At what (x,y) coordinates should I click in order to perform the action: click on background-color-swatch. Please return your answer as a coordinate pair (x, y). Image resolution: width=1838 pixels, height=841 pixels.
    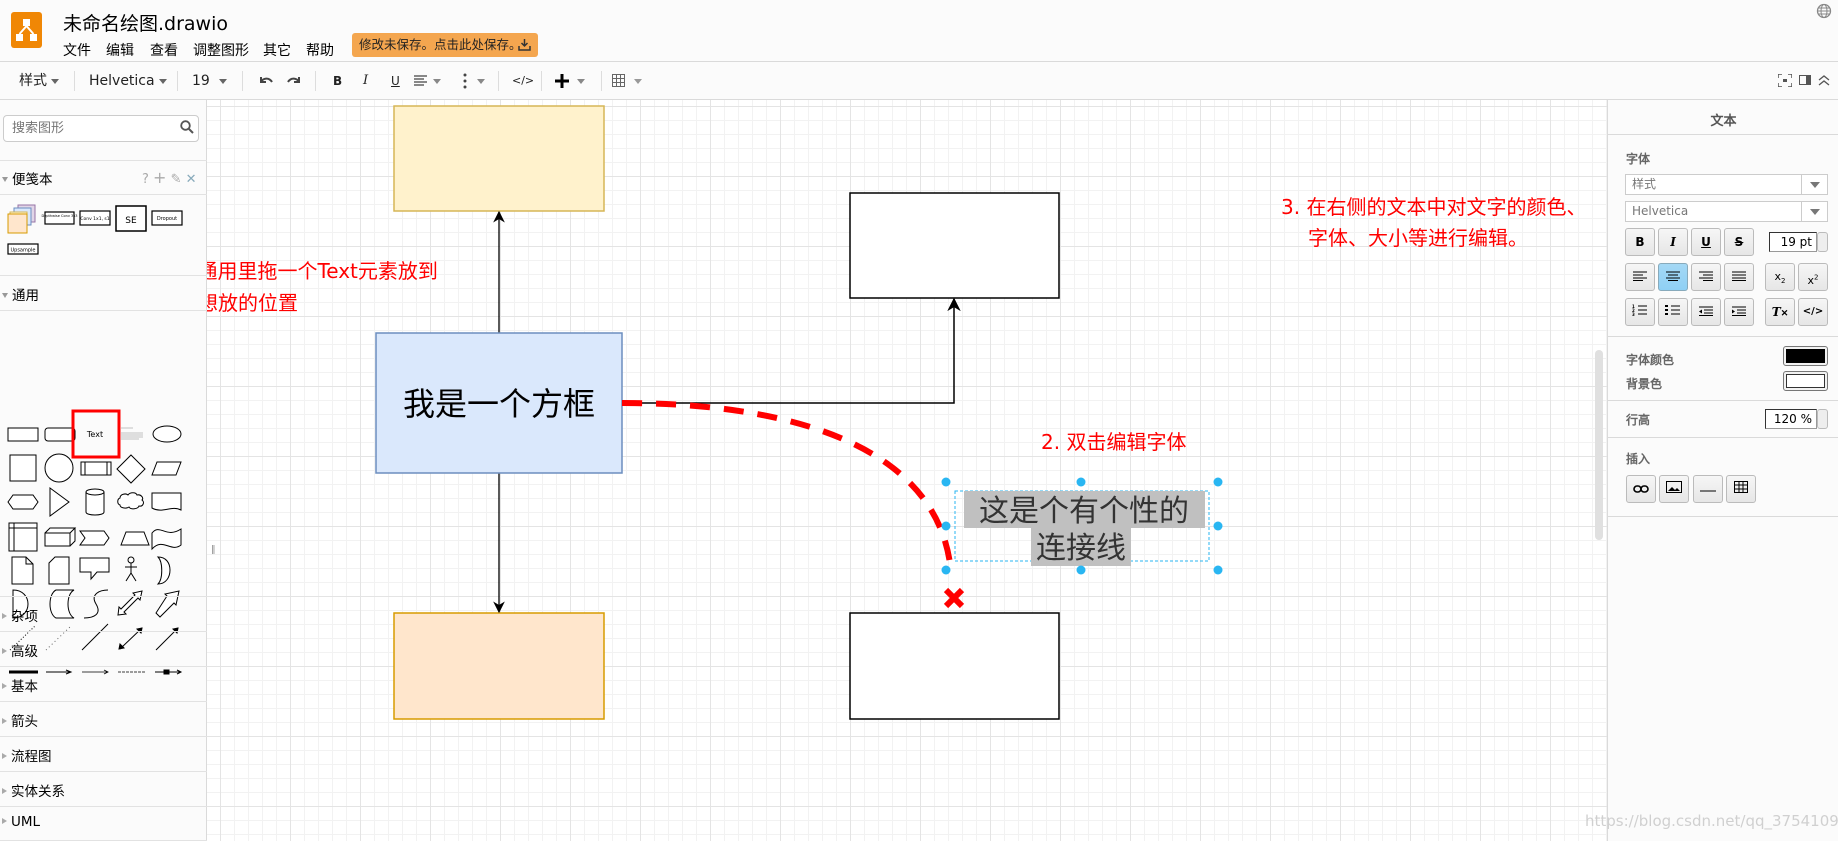
    Looking at the image, I should click on (1805, 381).